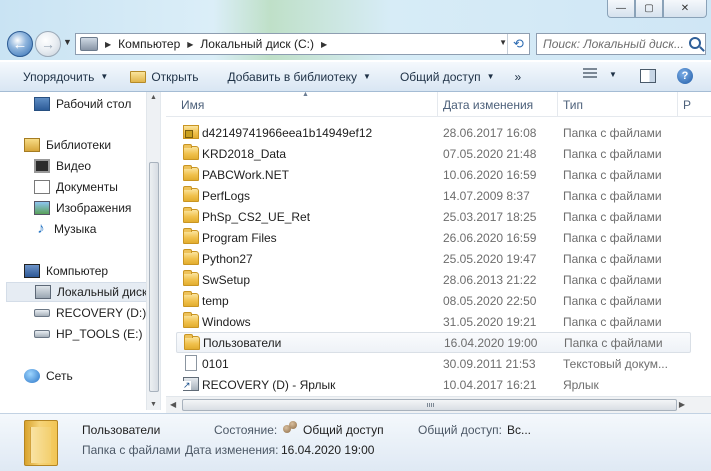  What do you see at coordinates (97, 313) in the screenshot?
I see `nav-item-recovery: RECOVERY (D:)` at bounding box center [97, 313].